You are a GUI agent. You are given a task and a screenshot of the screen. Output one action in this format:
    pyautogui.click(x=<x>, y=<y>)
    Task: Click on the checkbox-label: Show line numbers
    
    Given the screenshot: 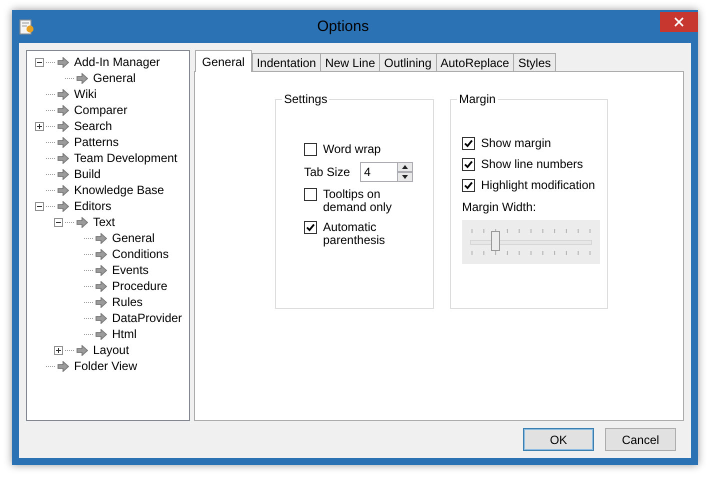 What is the action you would take?
    pyautogui.click(x=532, y=164)
    